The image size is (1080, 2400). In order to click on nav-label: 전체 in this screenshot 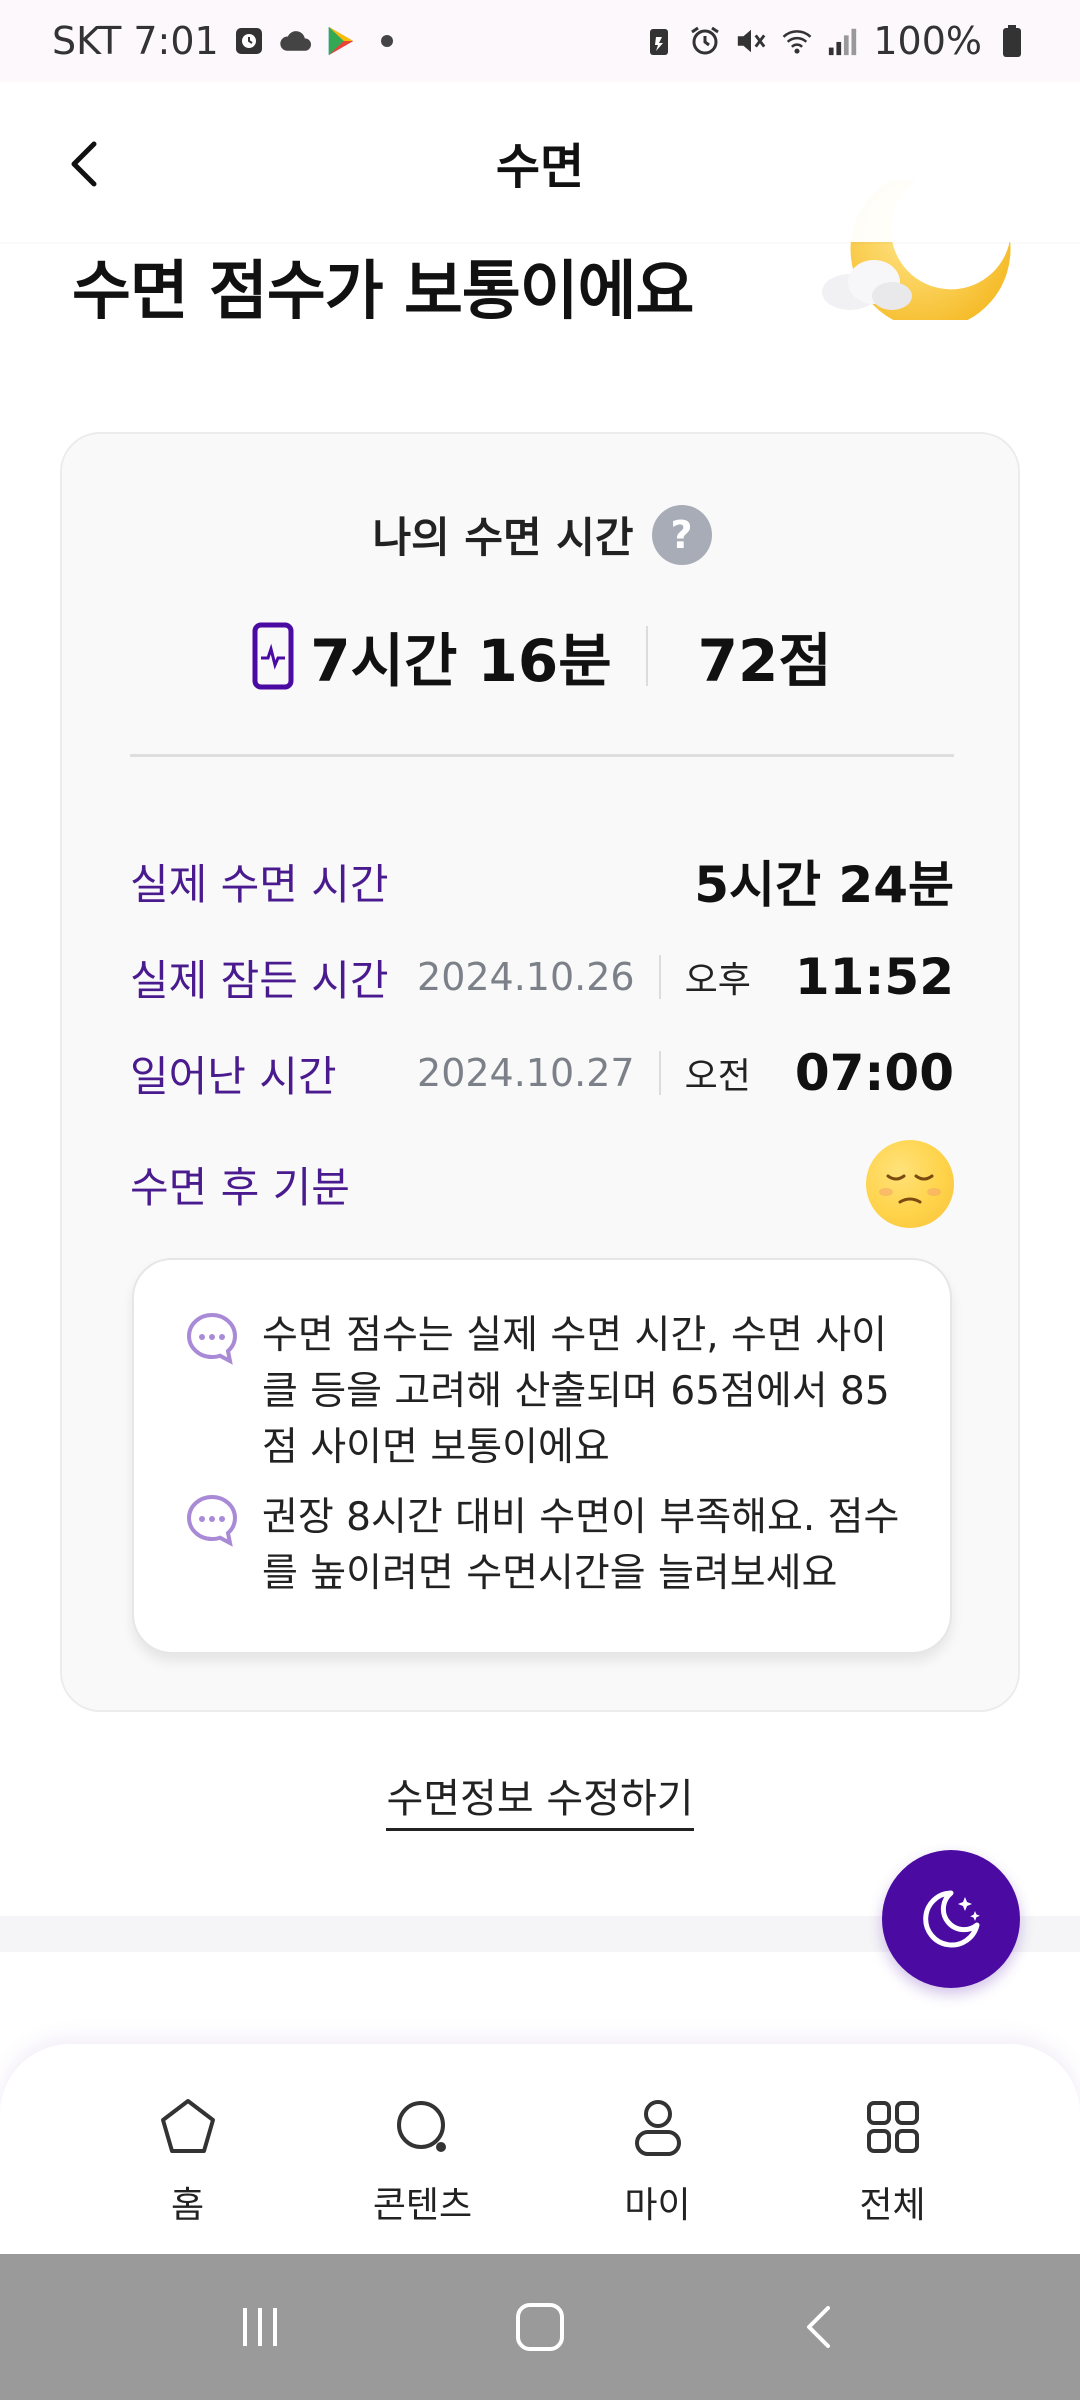, I will do `click(892, 2205)`.